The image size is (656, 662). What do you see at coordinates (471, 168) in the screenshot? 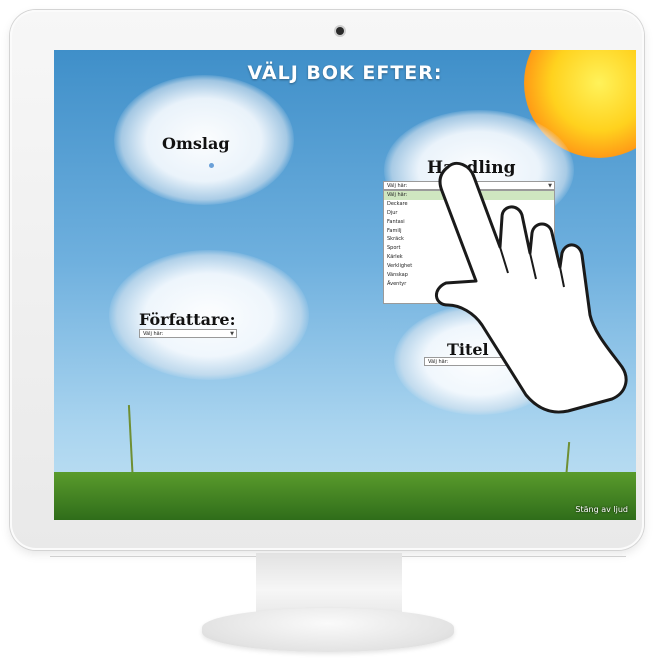
I see `plot-category-label: Handling` at bounding box center [471, 168].